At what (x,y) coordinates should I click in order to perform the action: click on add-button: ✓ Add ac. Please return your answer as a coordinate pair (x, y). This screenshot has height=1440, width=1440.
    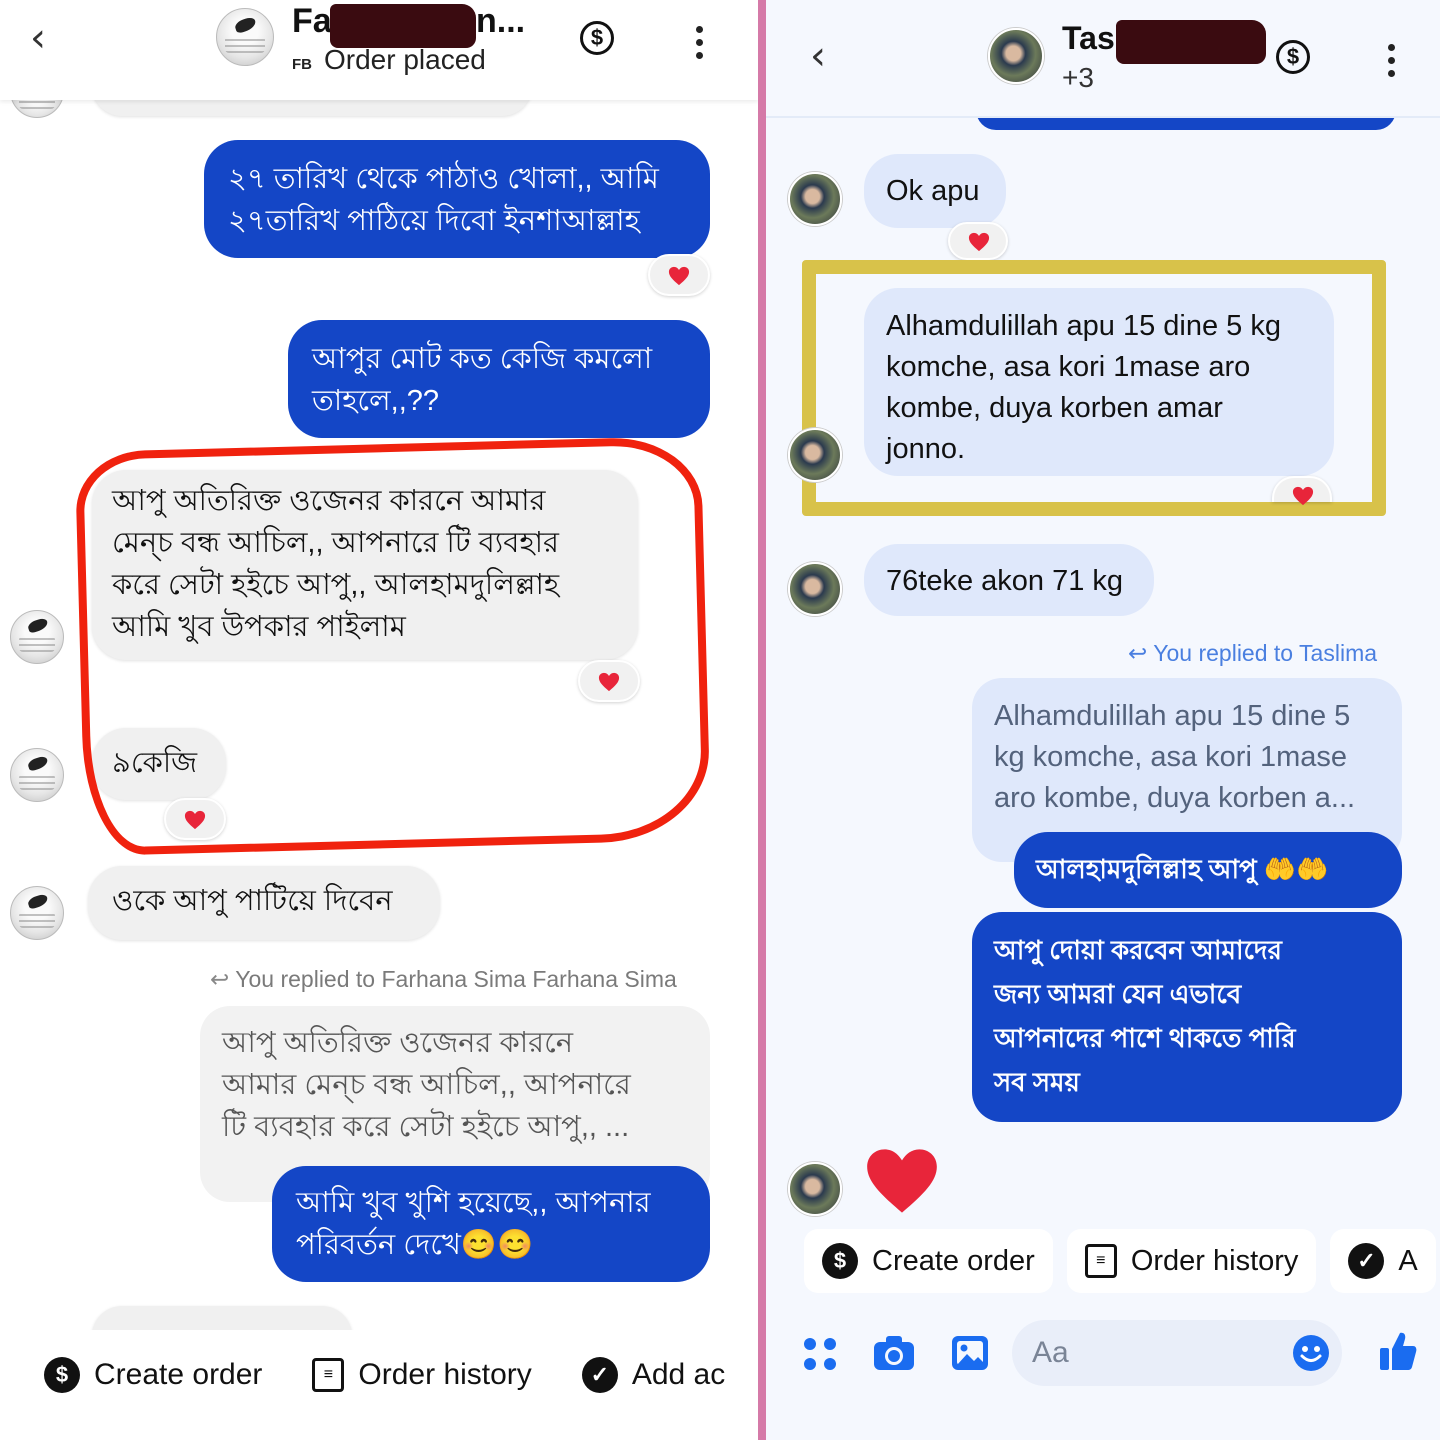
    Looking at the image, I should click on (653, 1375).